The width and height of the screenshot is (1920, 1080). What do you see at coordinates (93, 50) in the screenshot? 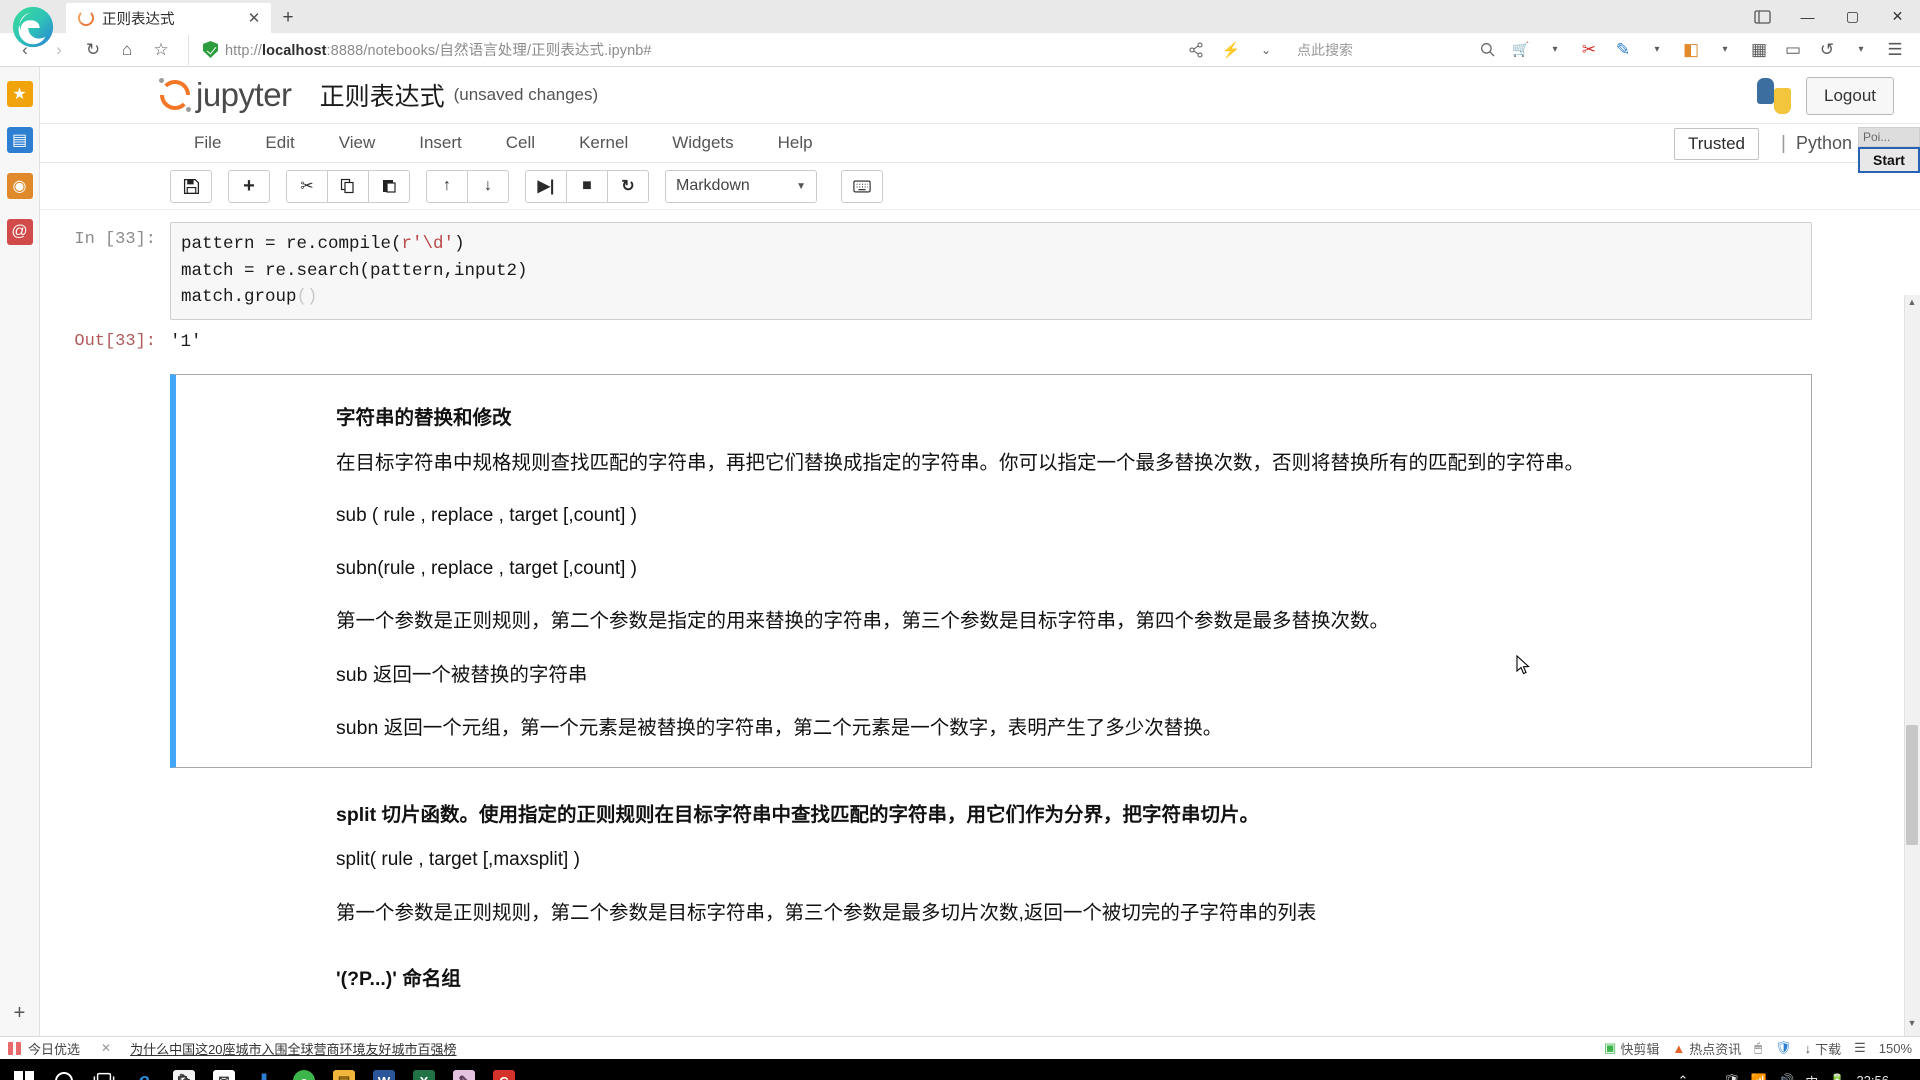
I see `reload-icon: ↻` at bounding box center [93, 50].